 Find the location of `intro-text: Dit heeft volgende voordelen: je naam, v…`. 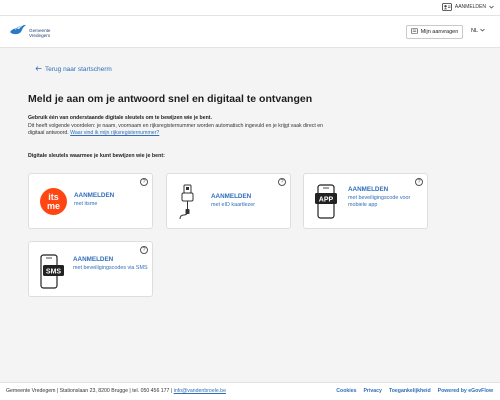

intro-text: Dit heeft volgende voordelen: je naam, v… is located at coordinates (178, 130).